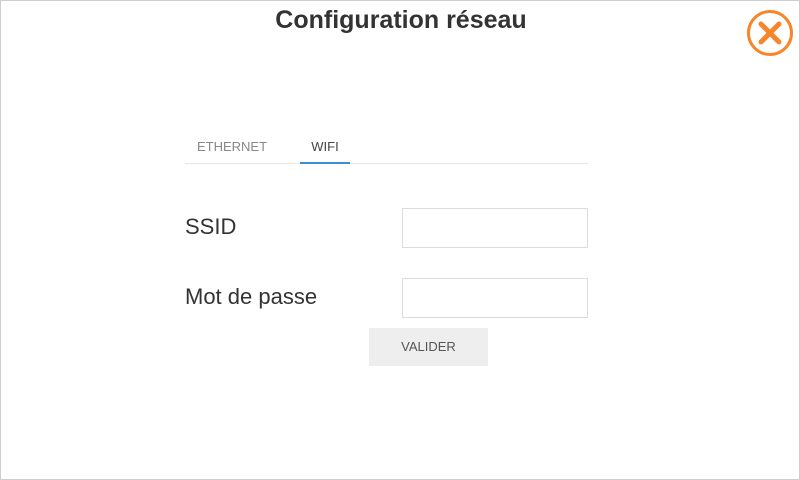  Describe the element at coordinates (401, 20) in the screenshot. I see `page-title: Configuration réseau` at that location.